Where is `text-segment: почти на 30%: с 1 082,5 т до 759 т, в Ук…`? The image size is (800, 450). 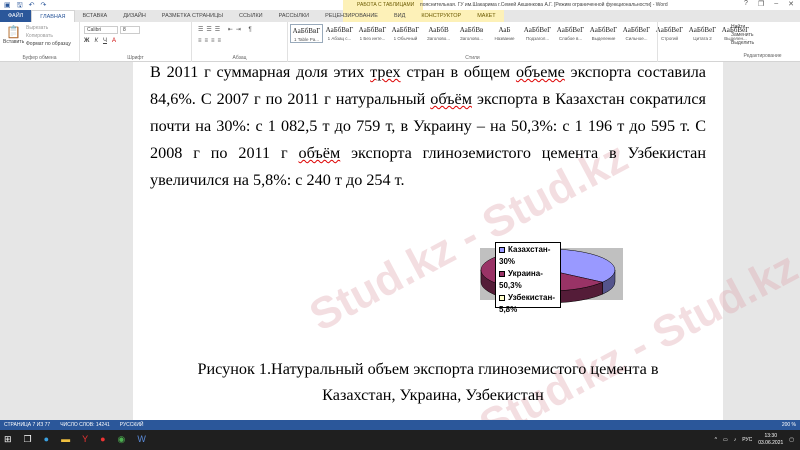
text-segment: почти на 30%: с 1 082,5 т до 759 т, в Ук… is located at coordinates (428, 126).